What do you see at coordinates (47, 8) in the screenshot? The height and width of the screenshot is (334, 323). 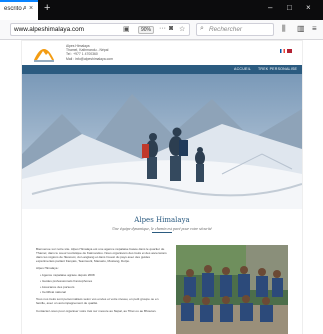 I see `new-tab-button: +` at bounding box center [47, 8].